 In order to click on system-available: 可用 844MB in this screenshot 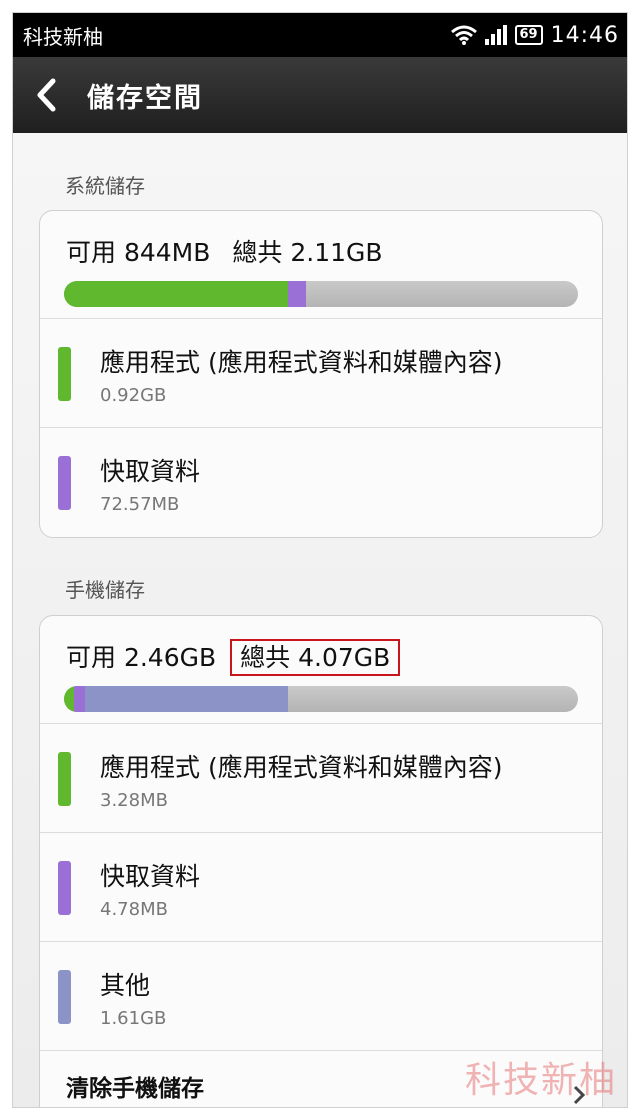, I will do `click(138, 252)`.